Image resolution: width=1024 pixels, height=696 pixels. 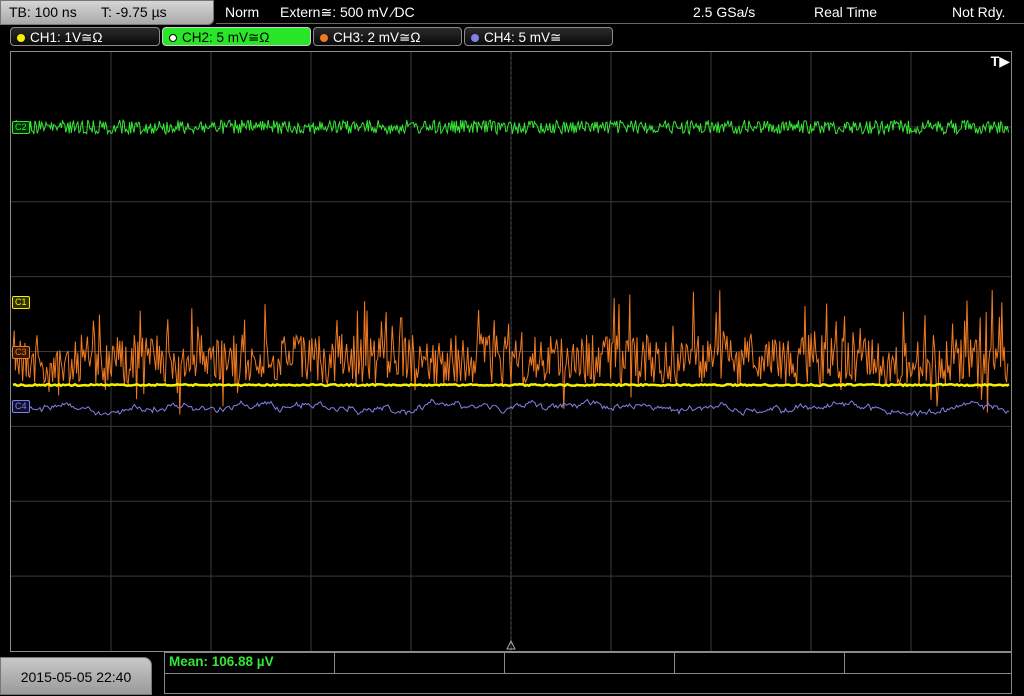 I want to click on measurement-divider, so click(x=588, y=673).